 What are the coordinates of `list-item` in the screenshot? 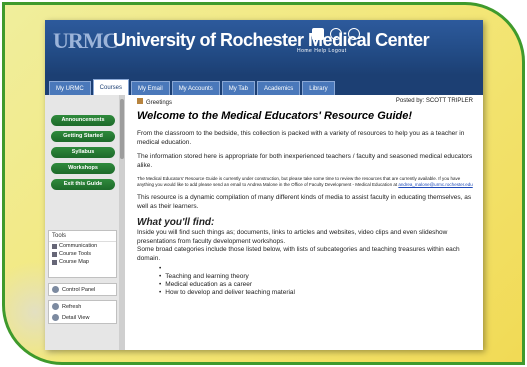 It's located at (316, 269).